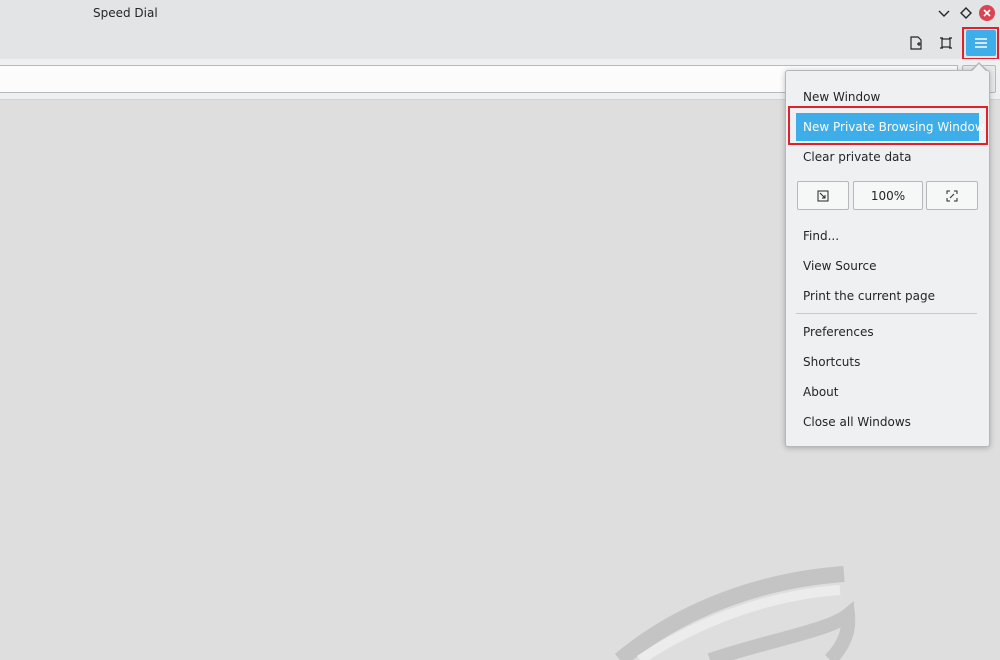 Image resolution: width=1000 pixels, height=660 pixels. I want to click on menu-item-about: About, so click(887, 392).